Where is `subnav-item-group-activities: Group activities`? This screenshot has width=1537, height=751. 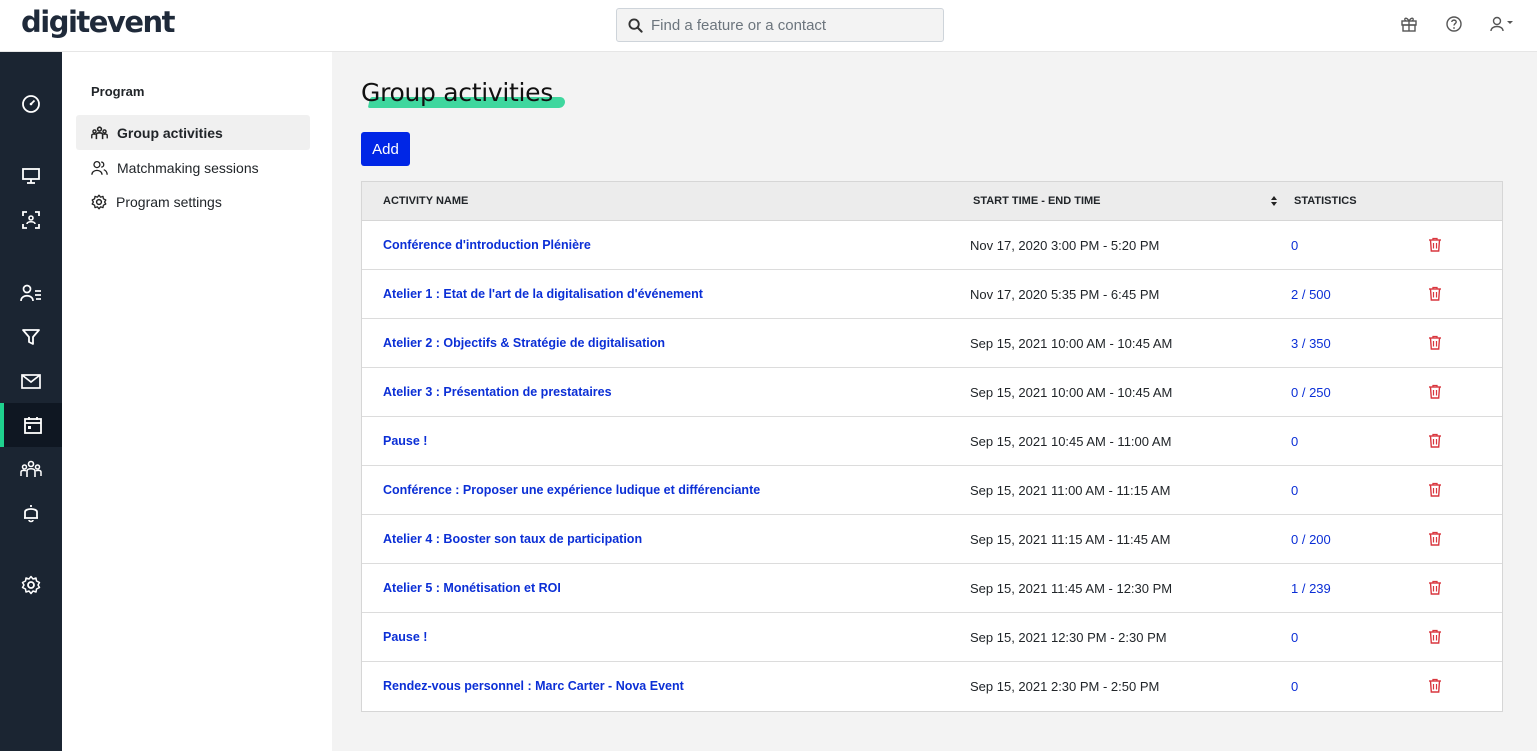 subnav-item-group-activities: Group activities is located at coordinates (193, 132).